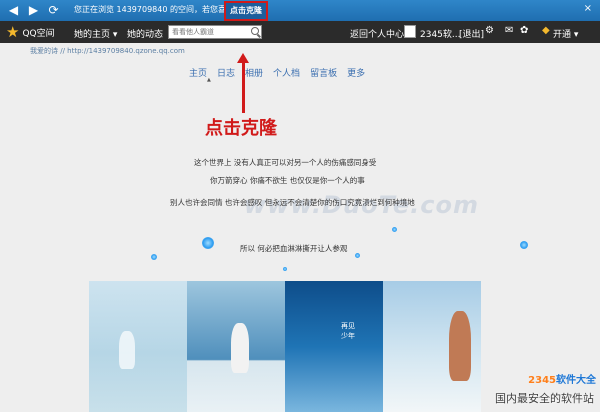 This screenshot has width=600, height=412. Describe the element at coordinates (198, 72) in the screenshot. I see `tab-home: 主页` at that location.